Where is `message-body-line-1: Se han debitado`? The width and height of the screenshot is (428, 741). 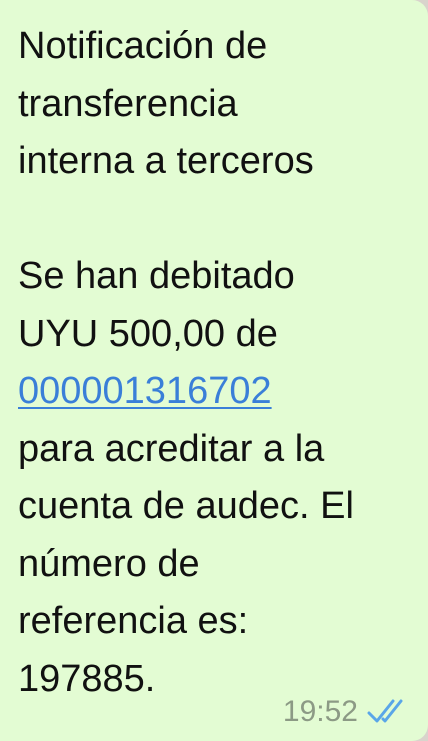 message-body-line-1: Se han debitado is located at coordinates (156, 276).